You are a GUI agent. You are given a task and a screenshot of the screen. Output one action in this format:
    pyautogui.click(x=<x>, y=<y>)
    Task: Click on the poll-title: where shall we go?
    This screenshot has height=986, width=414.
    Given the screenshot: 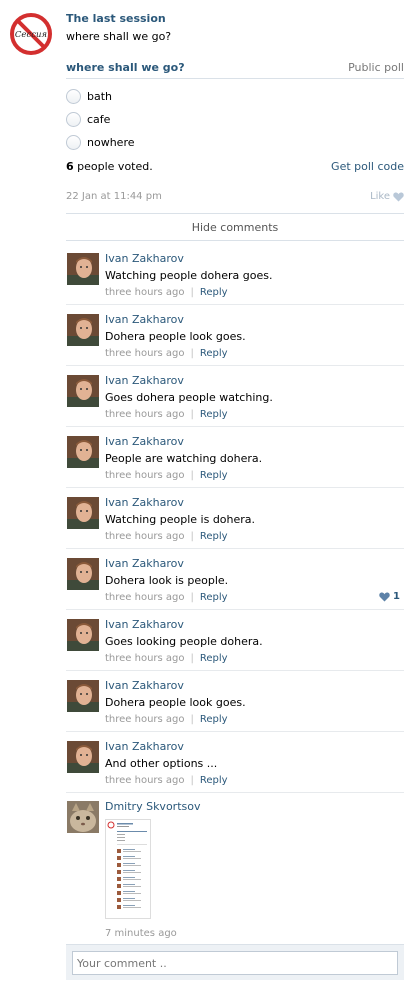 What is the action you would take?
    pyautogui.click(x=125, y=67)
    